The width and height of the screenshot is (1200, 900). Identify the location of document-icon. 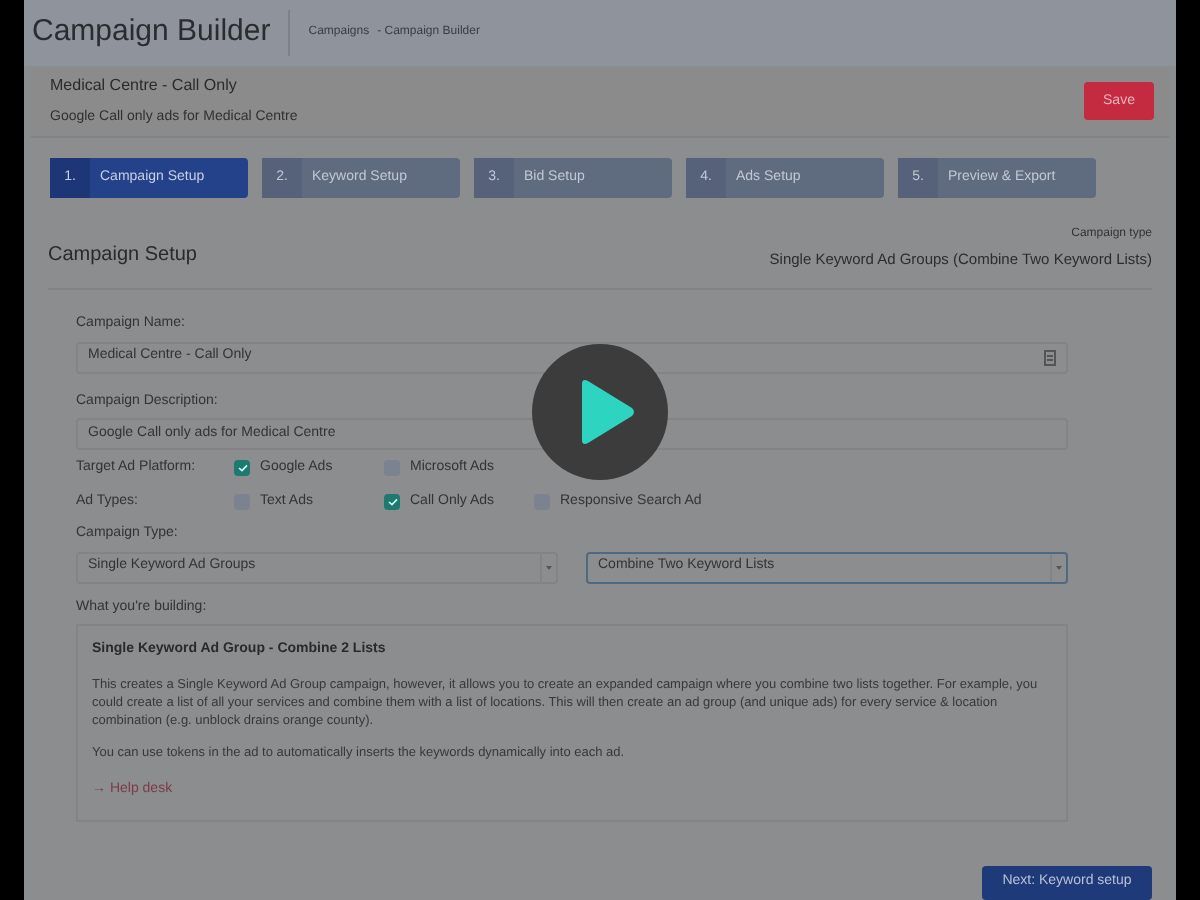
(1050, 357).